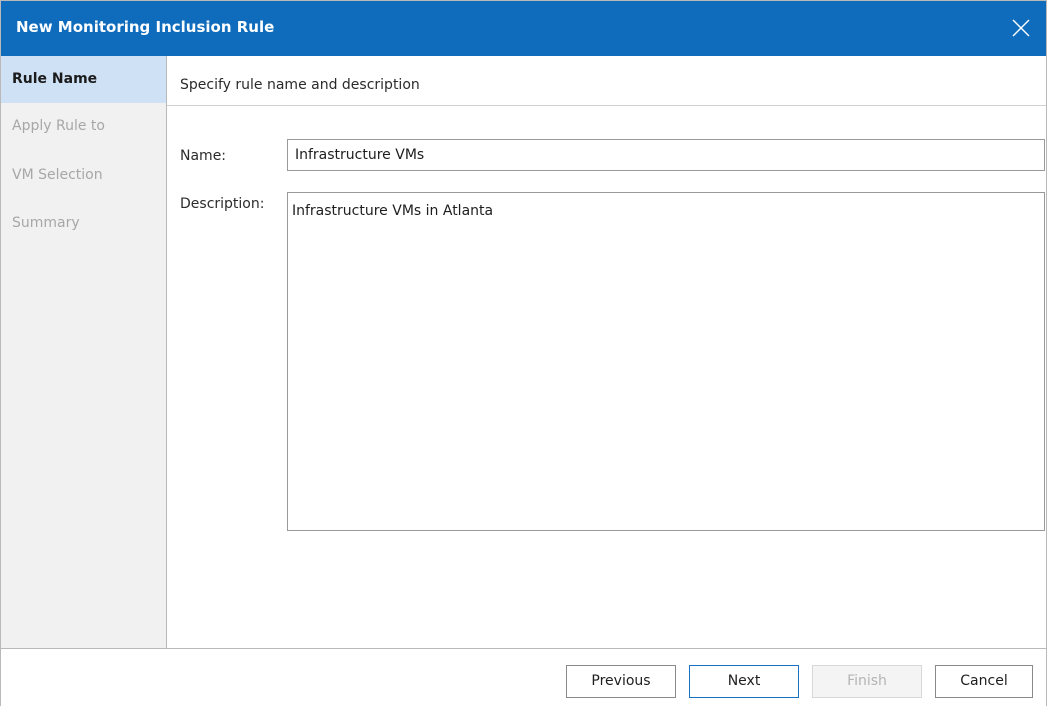  I want to click on step-header-text: Specify rule name and description, so click(300, 85).